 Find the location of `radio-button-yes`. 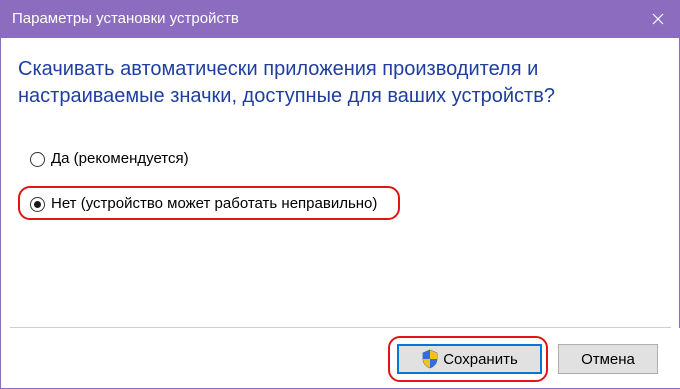

radio-button-yes is located at coordinates (37, 159).